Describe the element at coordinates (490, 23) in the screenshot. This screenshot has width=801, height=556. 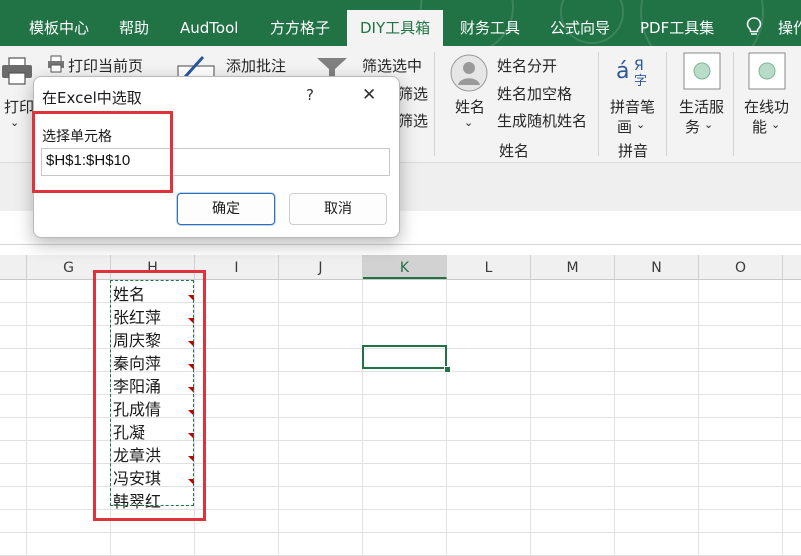
I see `tab-finance-tools: 财务工具` at that location.